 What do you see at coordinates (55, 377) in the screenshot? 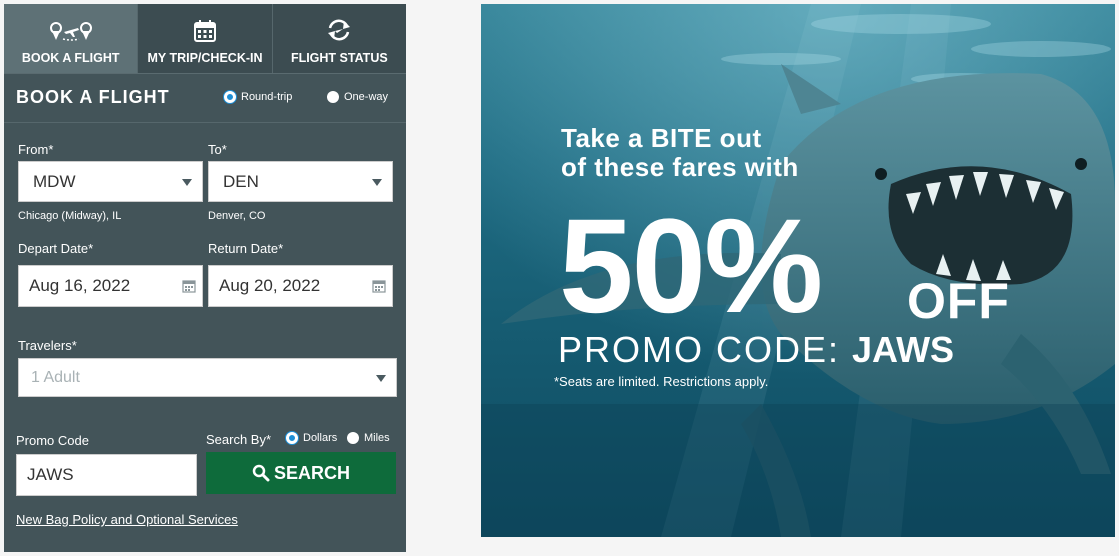
I see `travelers-placeholder: 1 Adult` at bounding box center [55, 377].